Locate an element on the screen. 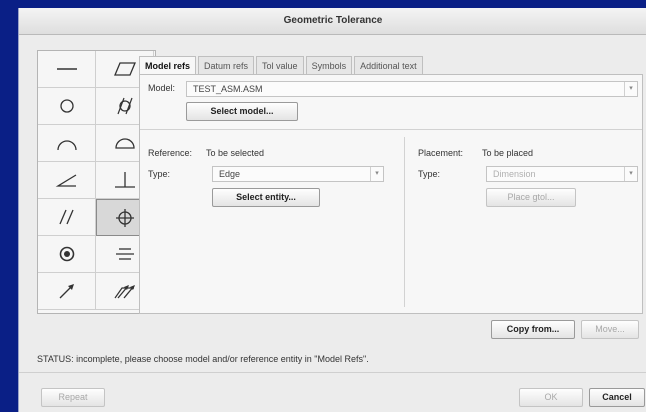 The height and width of the screenshot is (412, 646). placement-type-value: Dimension is located at coordinates (514, 174).